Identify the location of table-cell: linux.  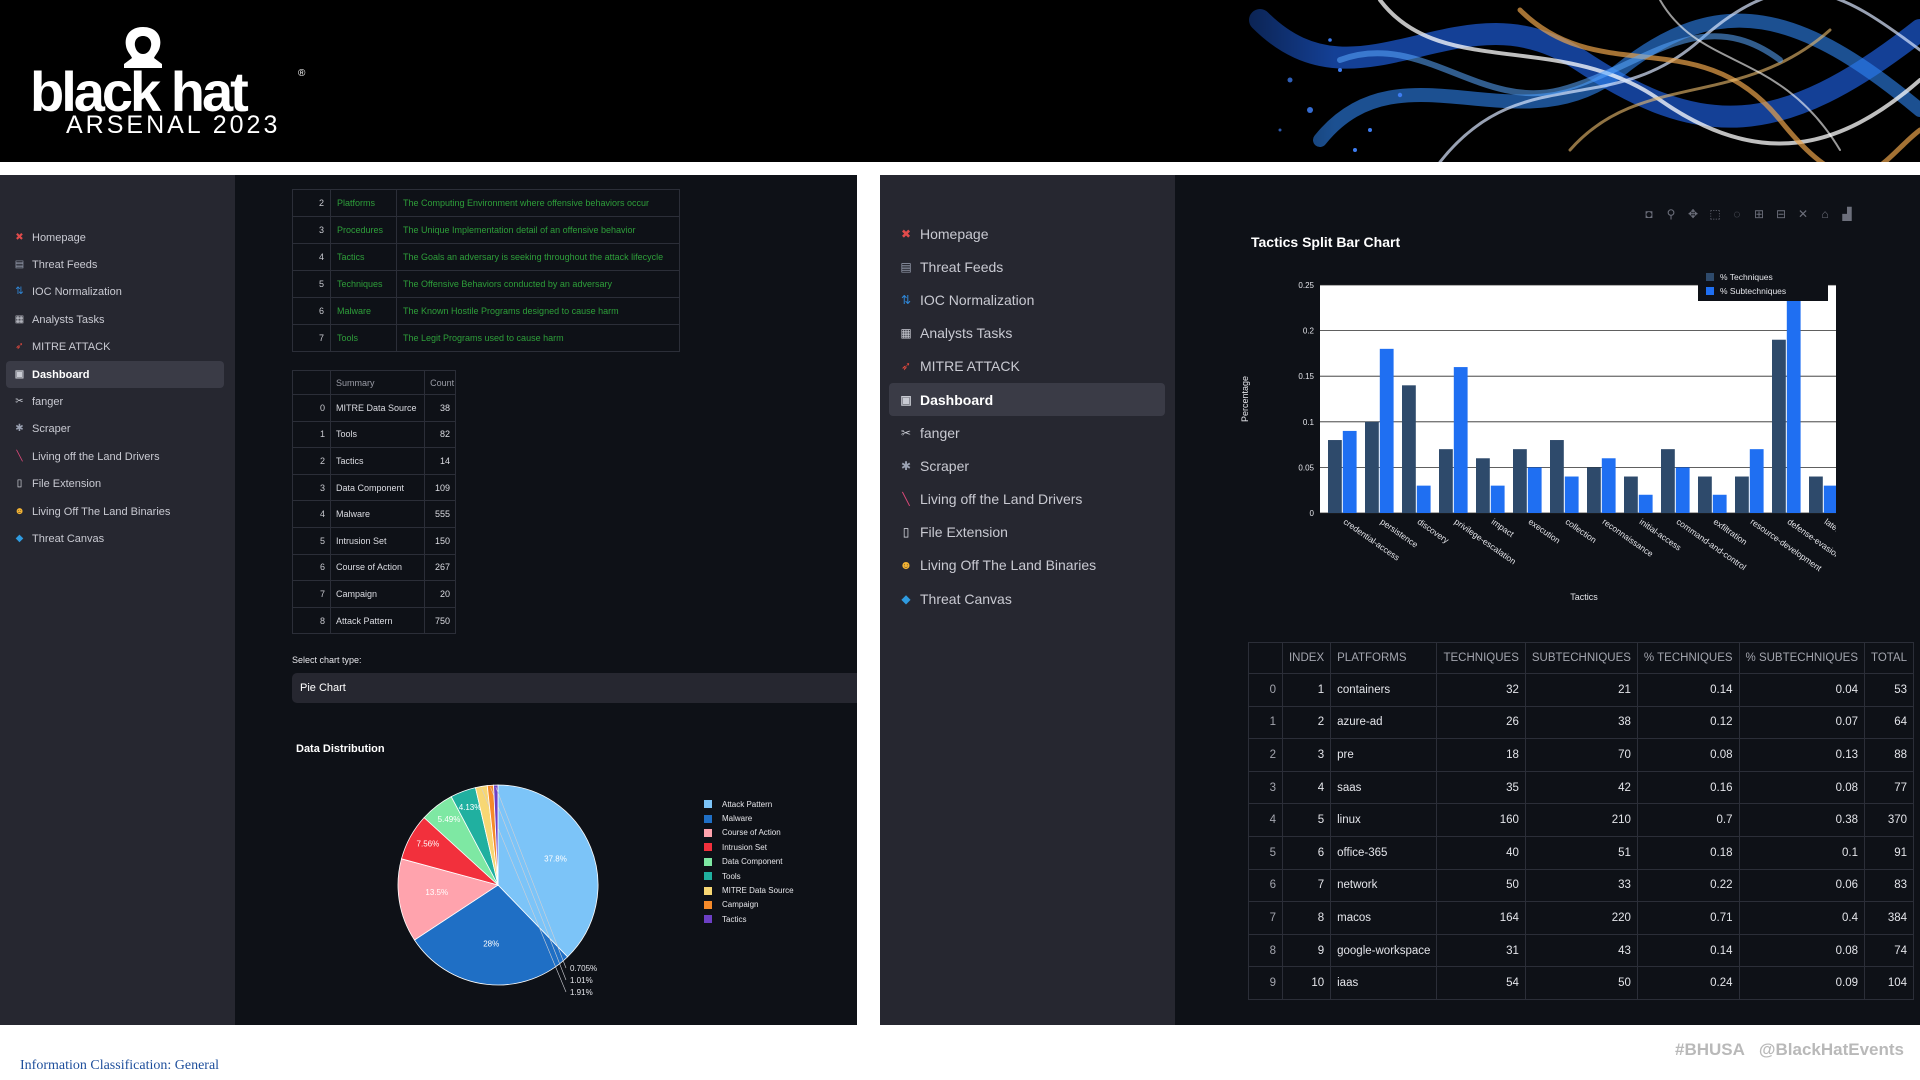
(1384, 820).